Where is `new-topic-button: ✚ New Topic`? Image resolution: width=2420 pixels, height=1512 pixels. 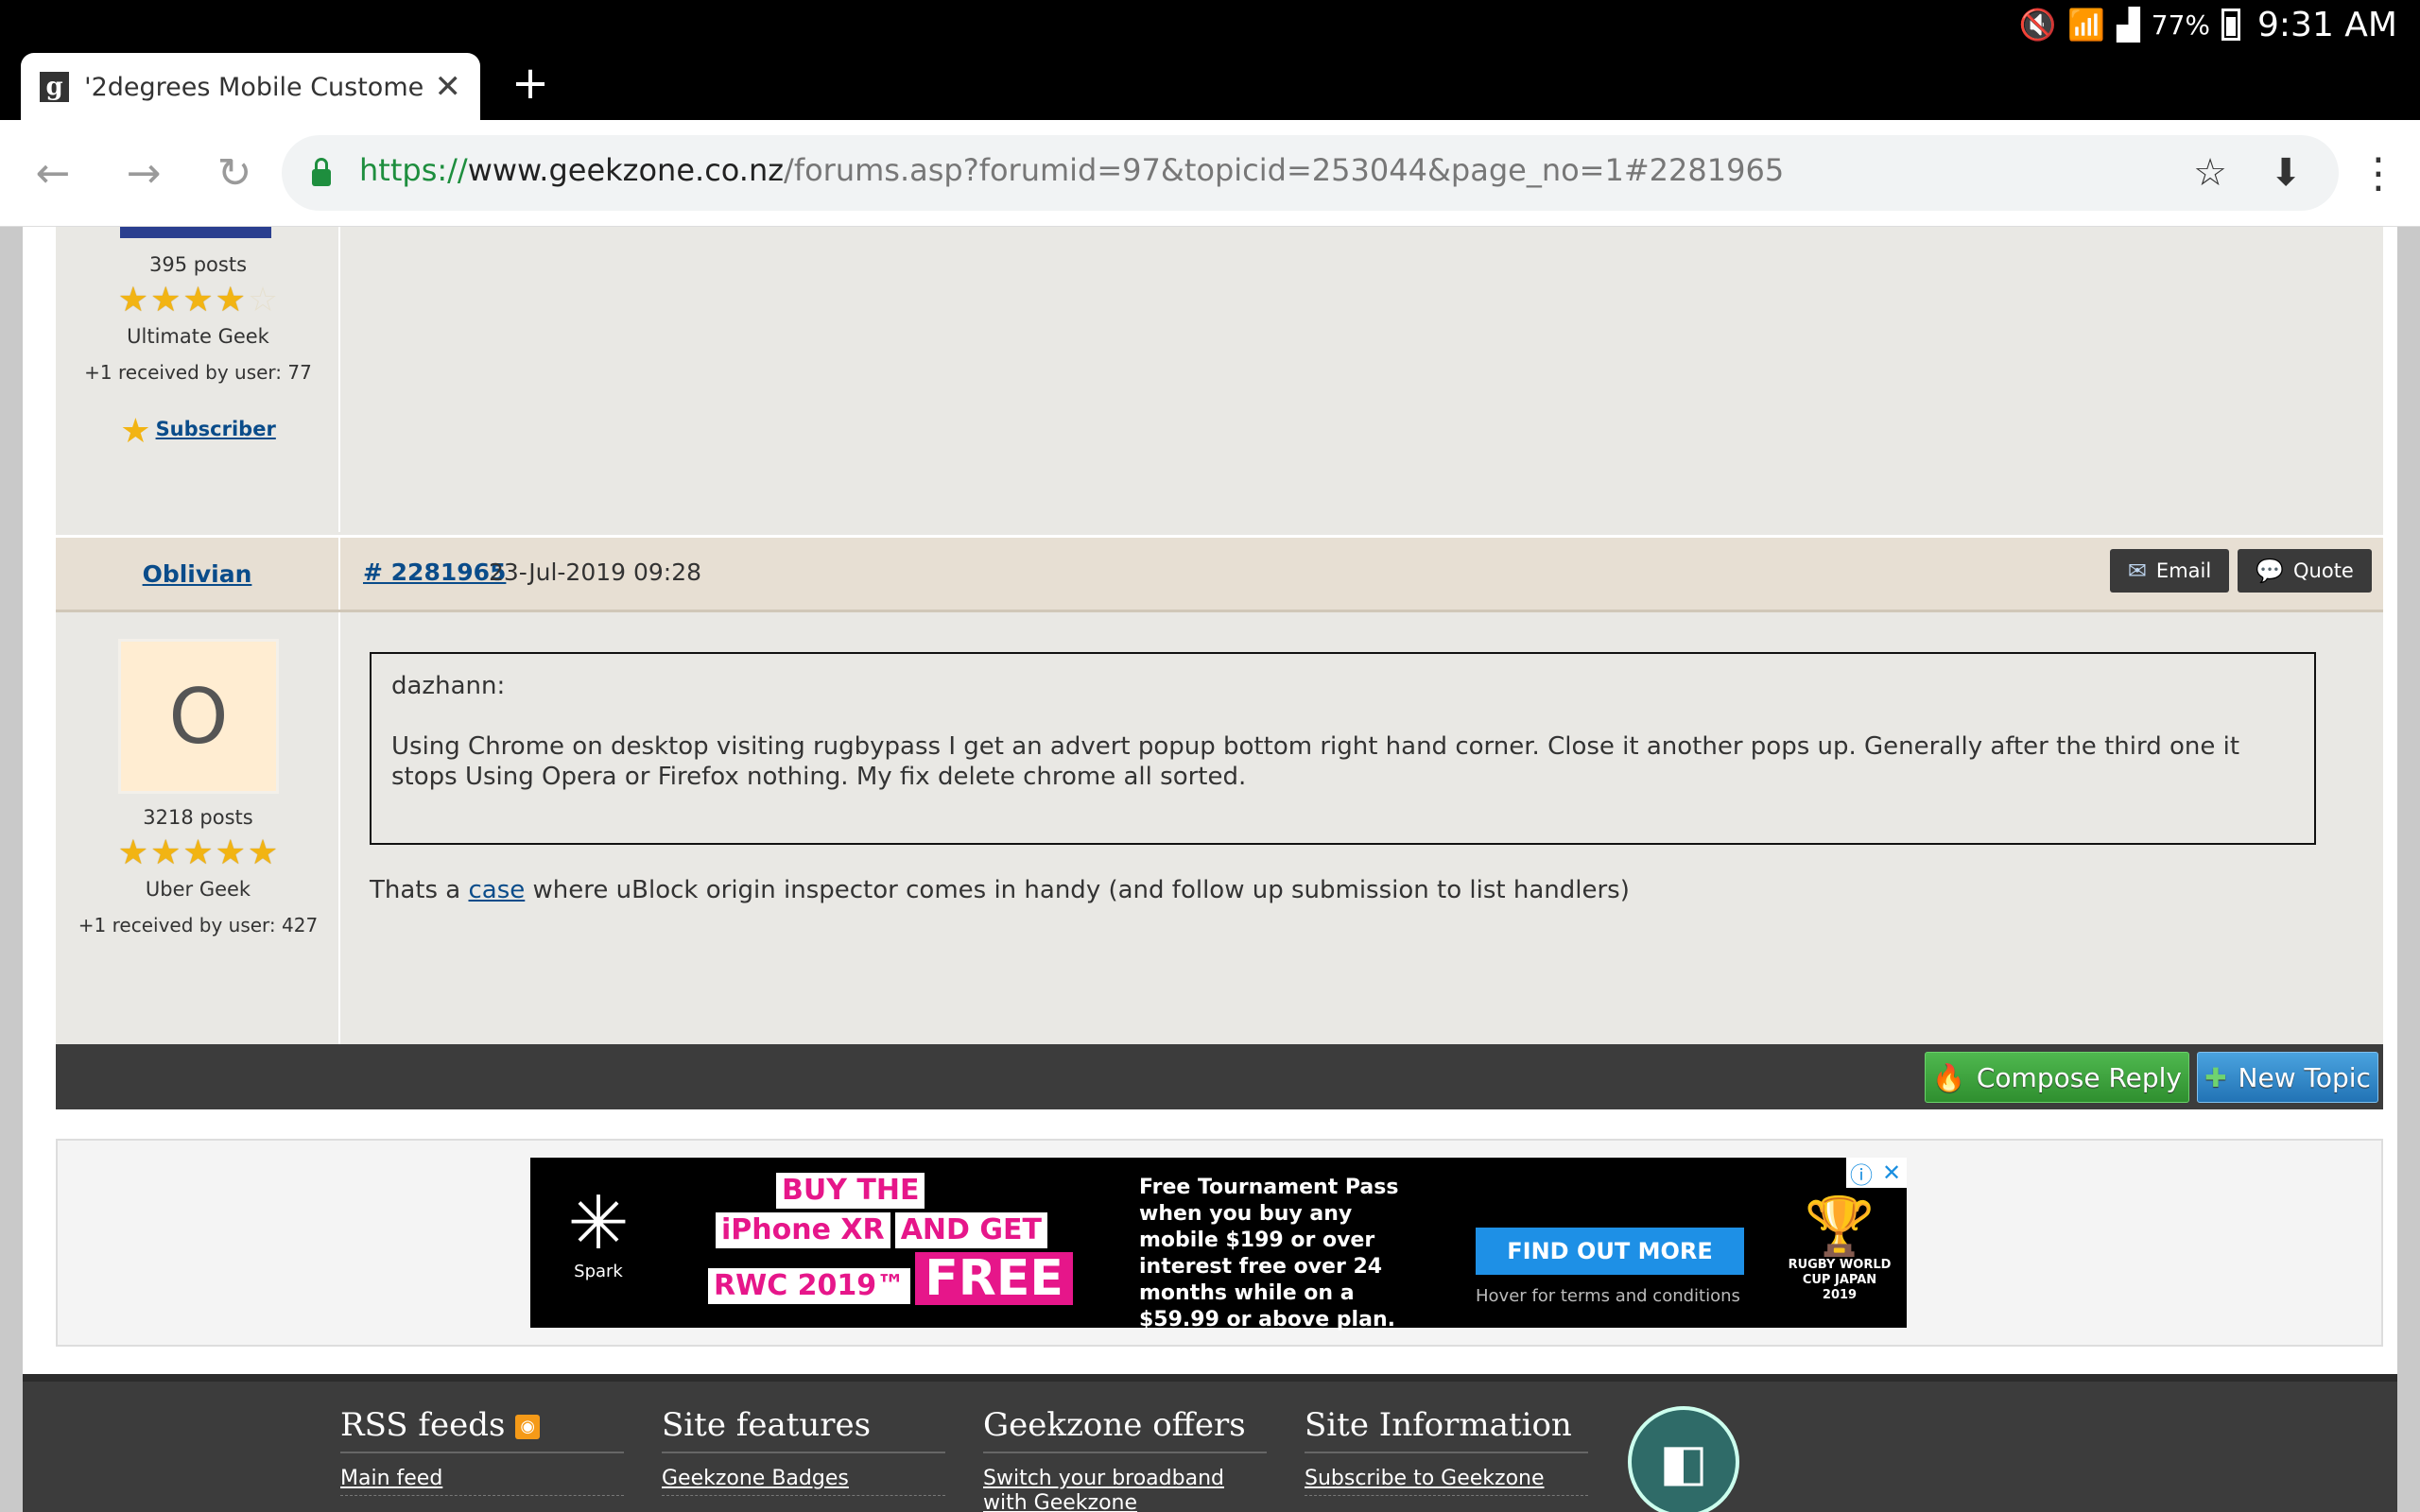 new-topic-button: ✚ New Topic is located at coordinates (2287, 1077).